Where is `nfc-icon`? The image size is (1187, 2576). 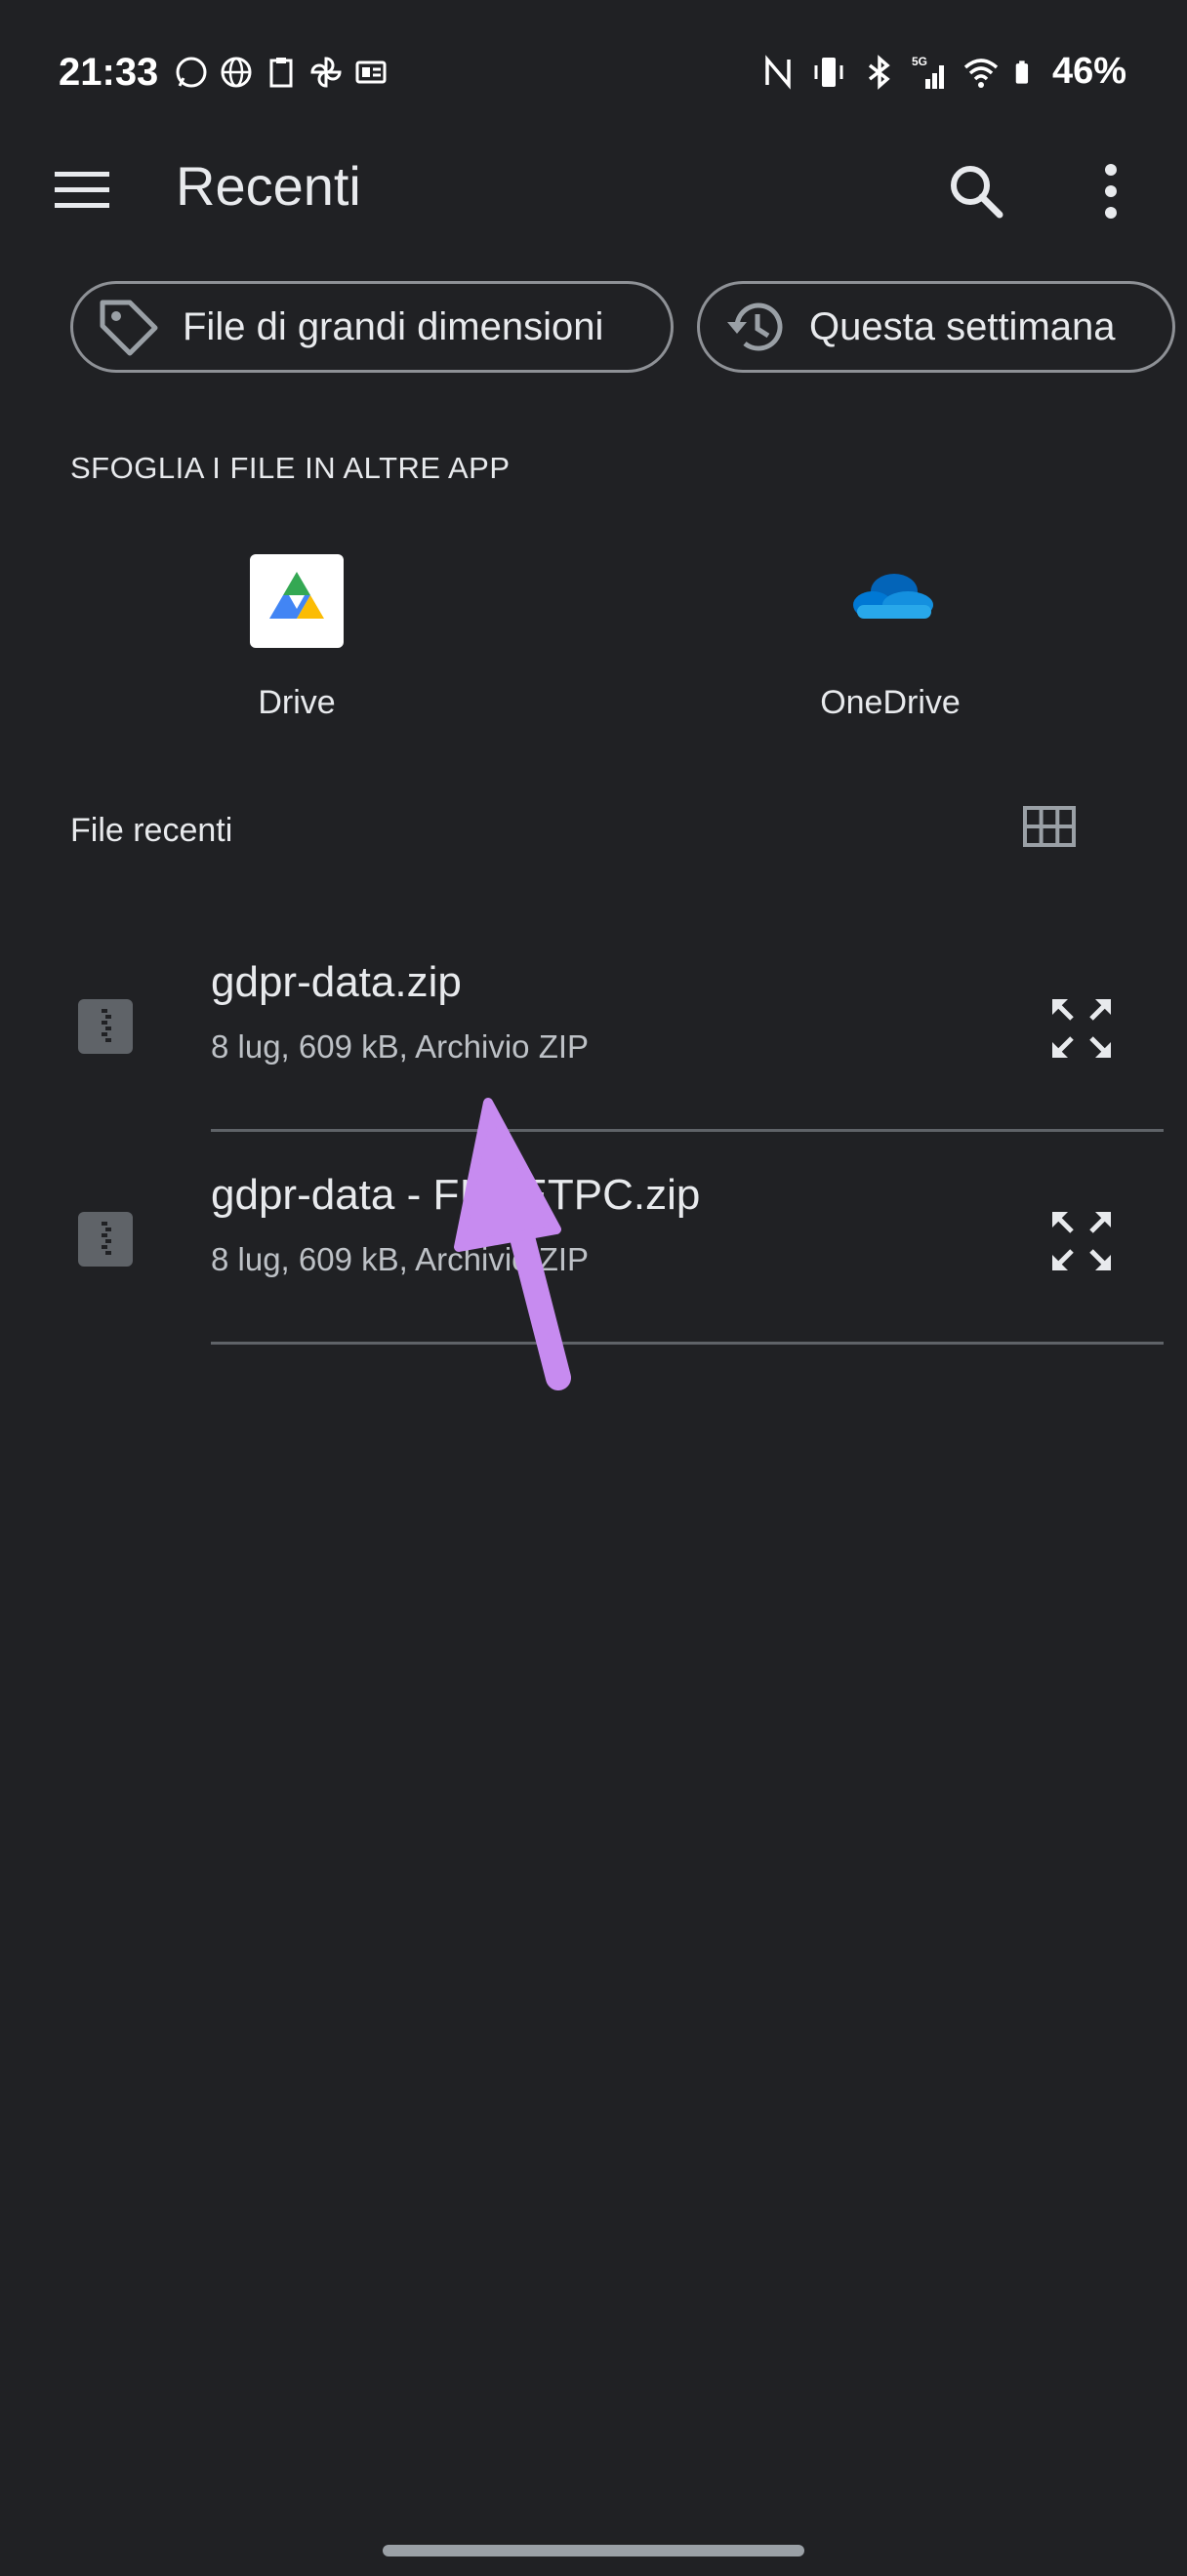 nfc-icon is located at coordinates (778, 72).